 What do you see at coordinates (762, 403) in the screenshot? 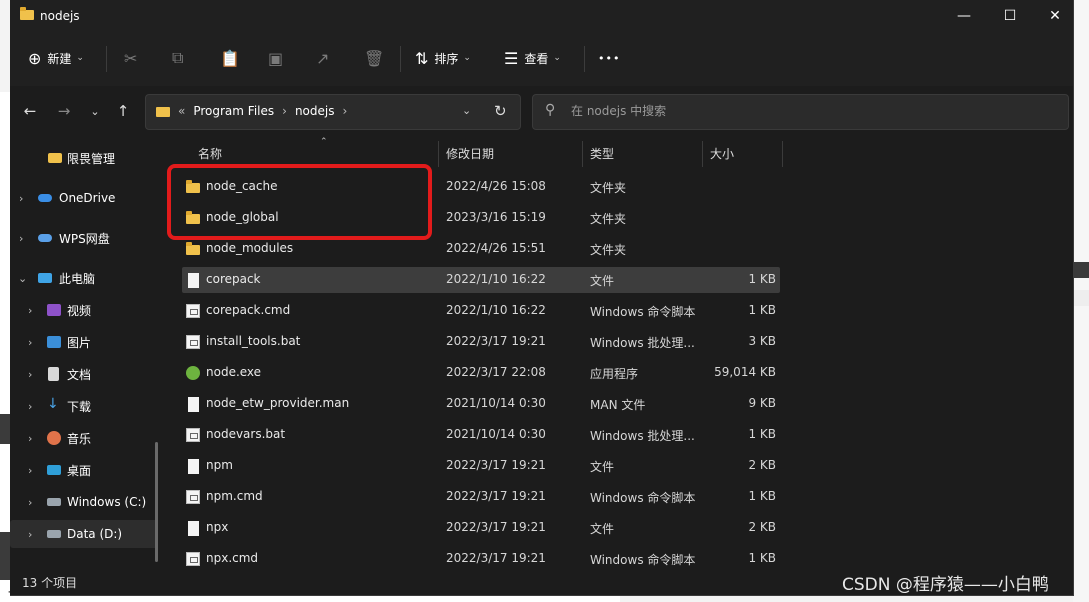
I see `file-size: 9 KB` at bounding box center [762, 403].